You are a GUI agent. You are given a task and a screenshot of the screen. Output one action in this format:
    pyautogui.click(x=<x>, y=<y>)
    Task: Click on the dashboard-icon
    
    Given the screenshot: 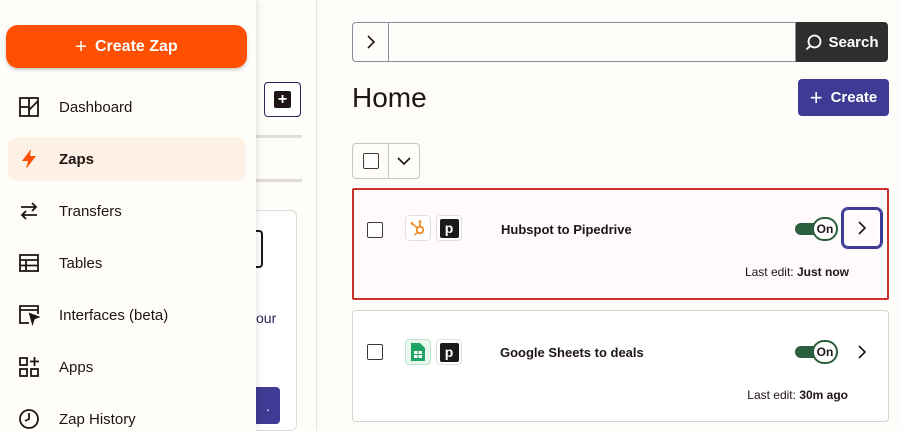 What is the action you would take?
    pyautogui.click(x=29, y=107)
    